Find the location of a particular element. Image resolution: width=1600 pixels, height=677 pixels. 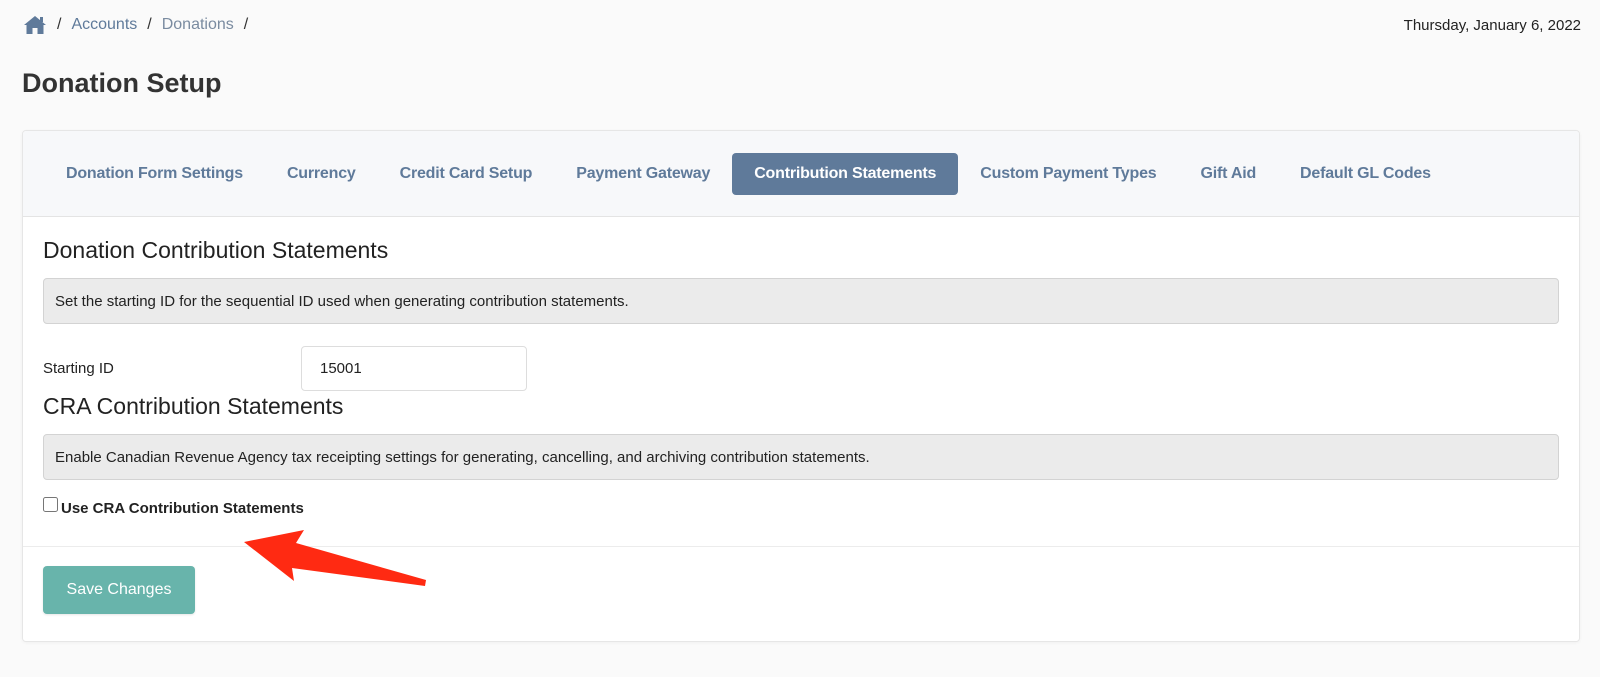

use-cra-checkbox-label: Use CRA Contribution Statements is located at coordinates (182, 508).